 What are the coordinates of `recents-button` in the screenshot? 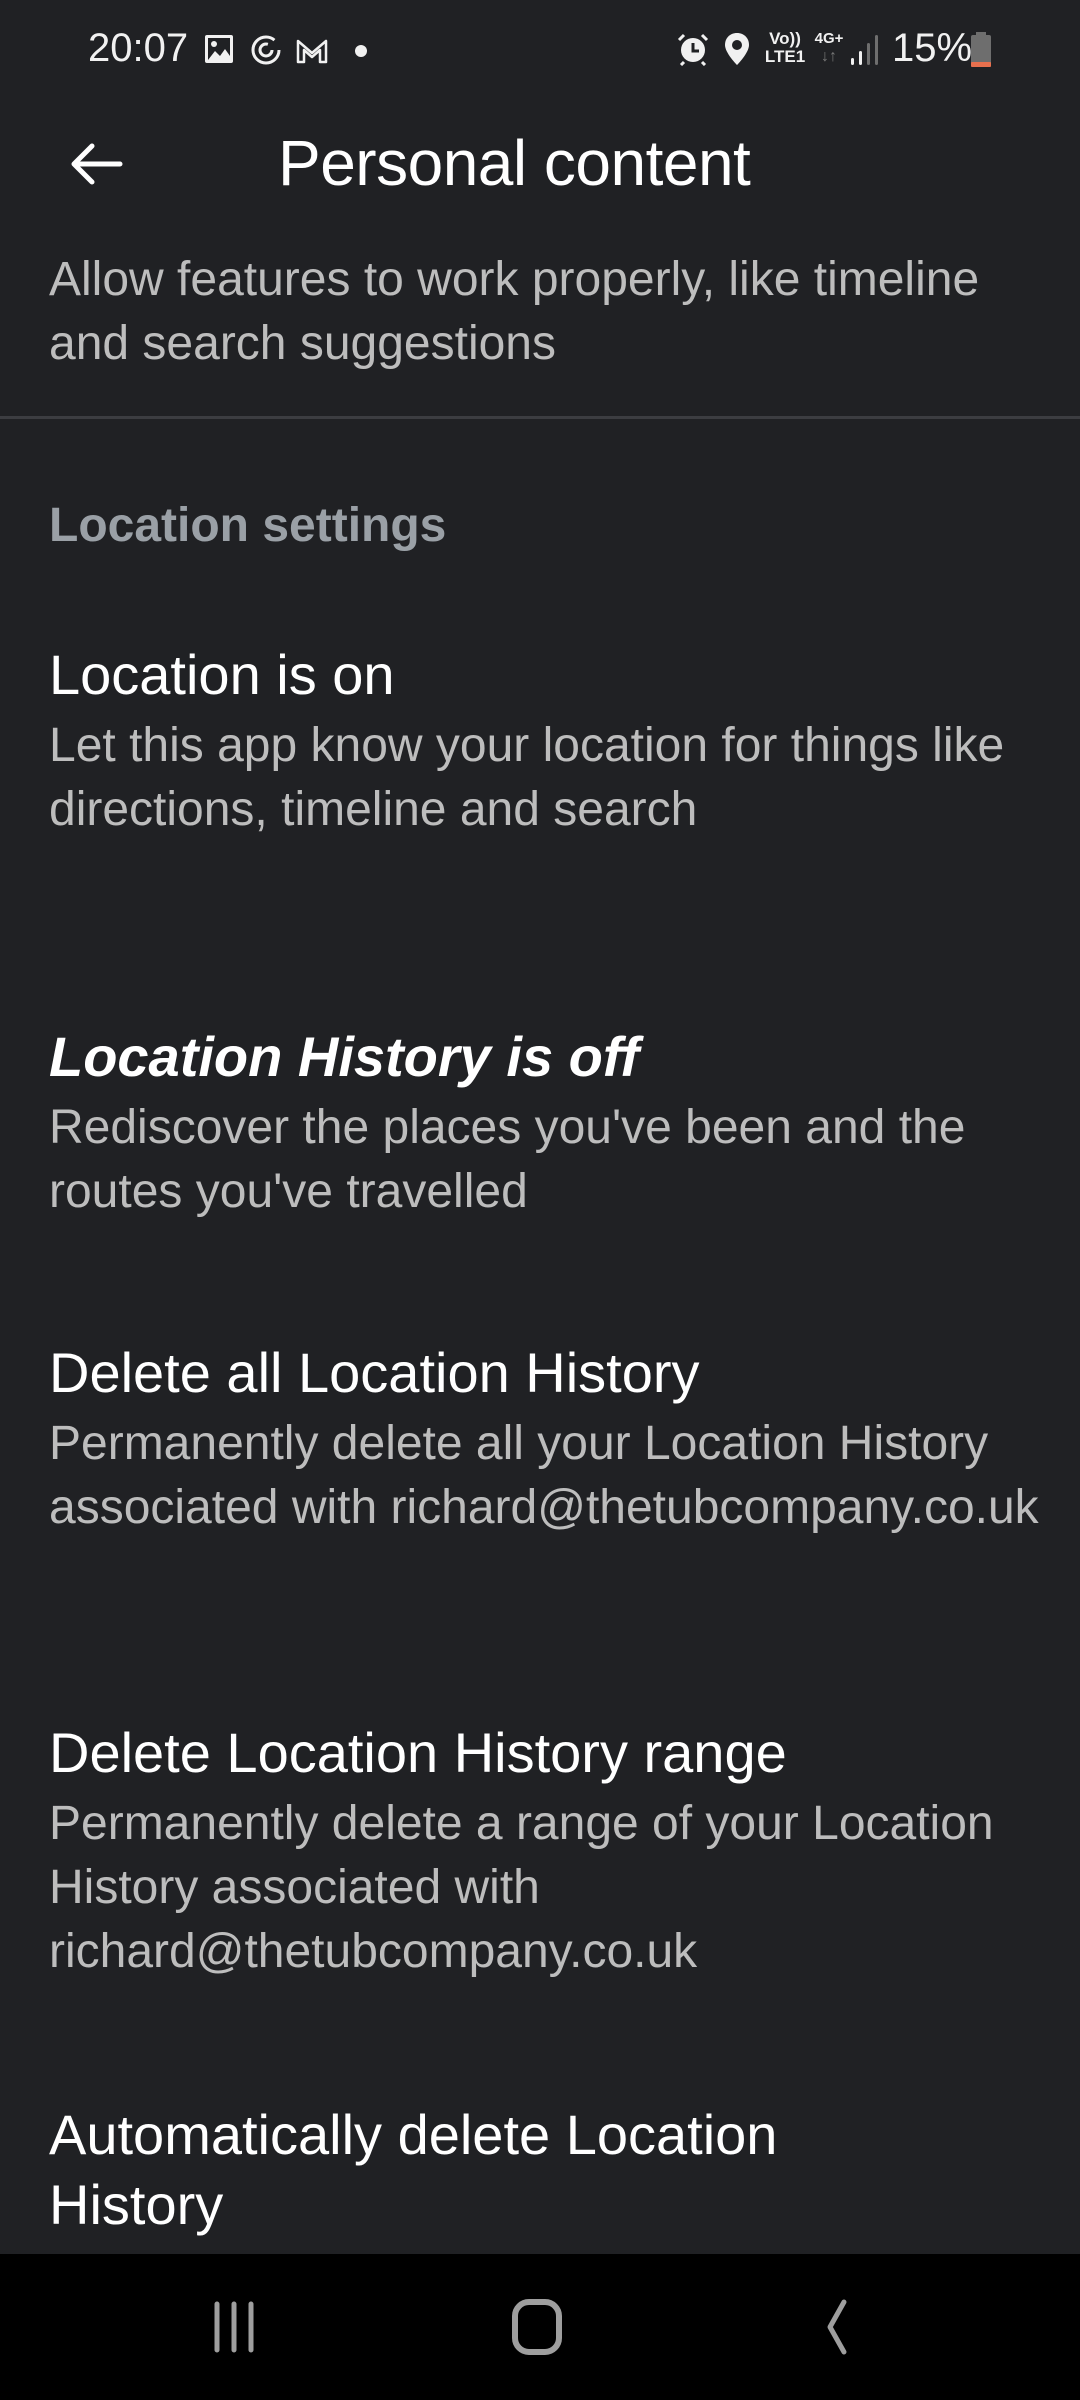 It's located at (234, 2328).